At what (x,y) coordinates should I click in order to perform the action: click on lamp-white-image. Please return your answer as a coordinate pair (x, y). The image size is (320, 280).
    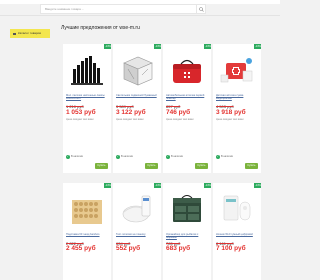
    Looking at the image, I should click on (237, 208).